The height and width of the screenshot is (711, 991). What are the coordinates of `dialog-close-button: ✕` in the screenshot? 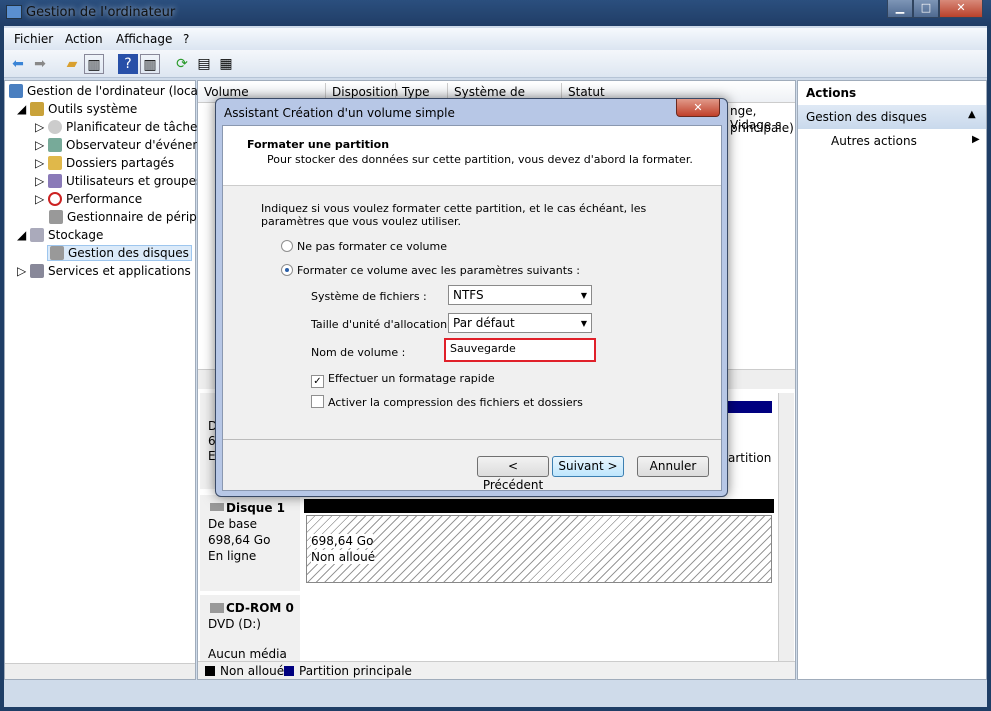 It's located at (698, 108).